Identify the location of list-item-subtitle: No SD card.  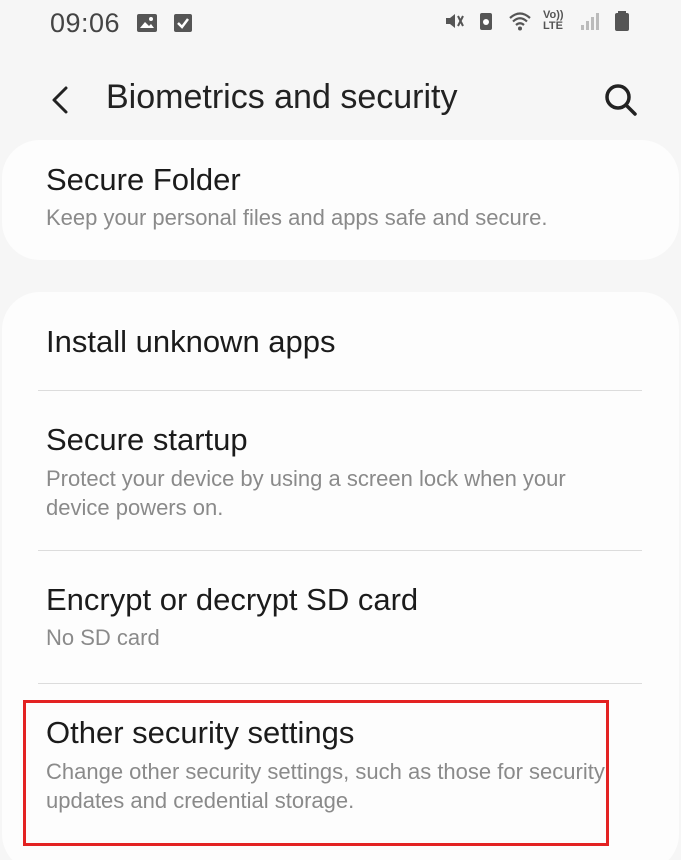
(103, 637).